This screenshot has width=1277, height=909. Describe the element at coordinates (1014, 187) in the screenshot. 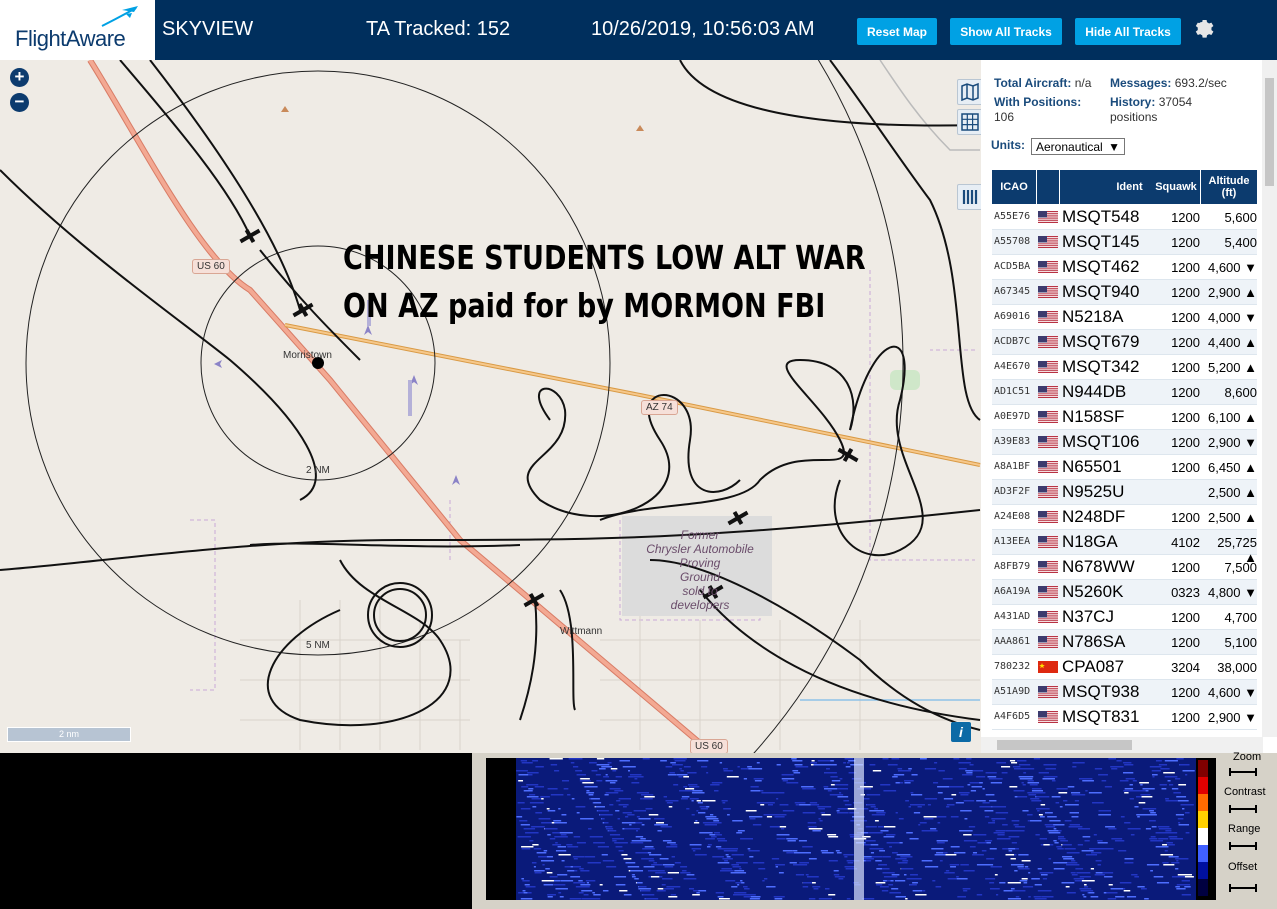

I see `col-icao: ICAO` at that location.